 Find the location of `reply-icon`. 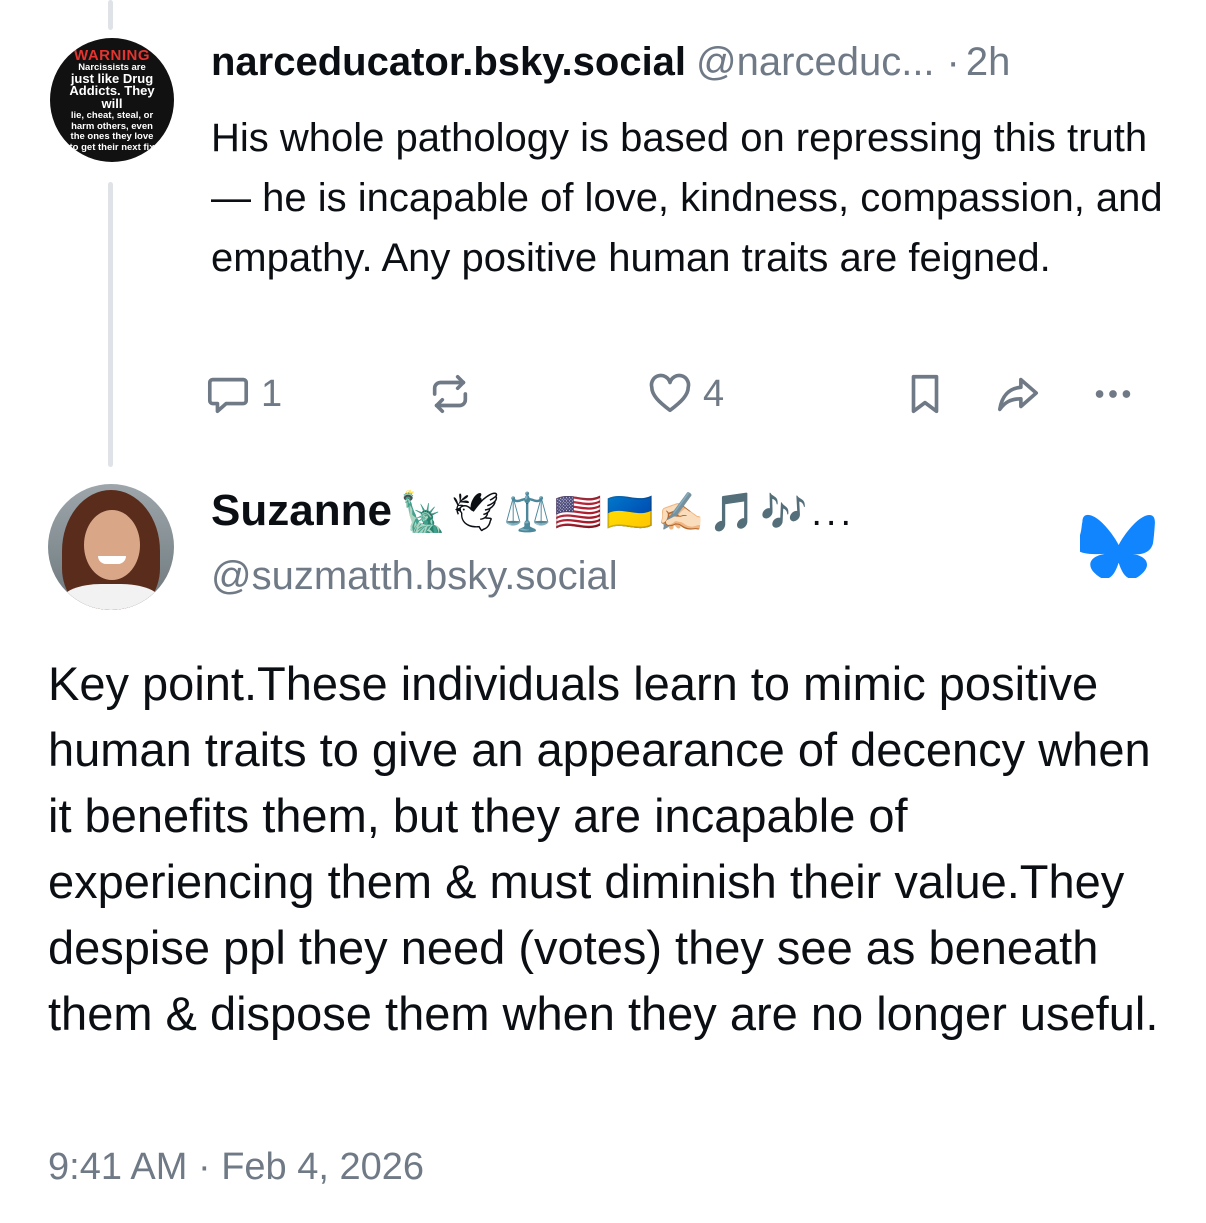

reply-icon is located at coordinates (228, 395).